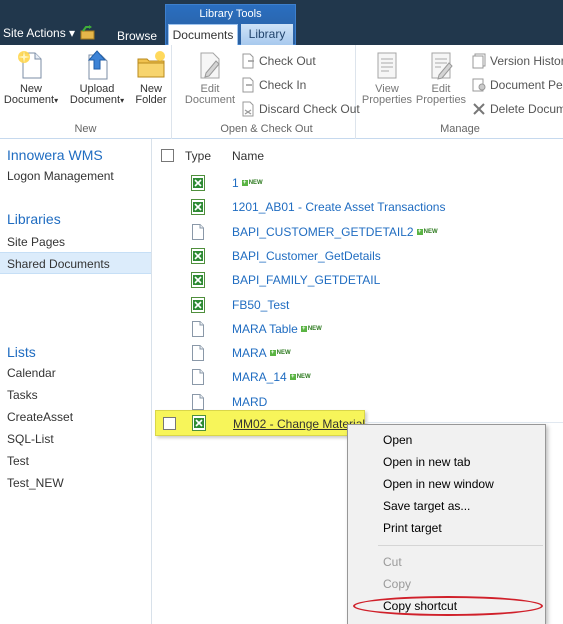 The height and width of the screenshot is (624, 563). I want to click on menu-item-print-target: Print target, so click(412, 528).